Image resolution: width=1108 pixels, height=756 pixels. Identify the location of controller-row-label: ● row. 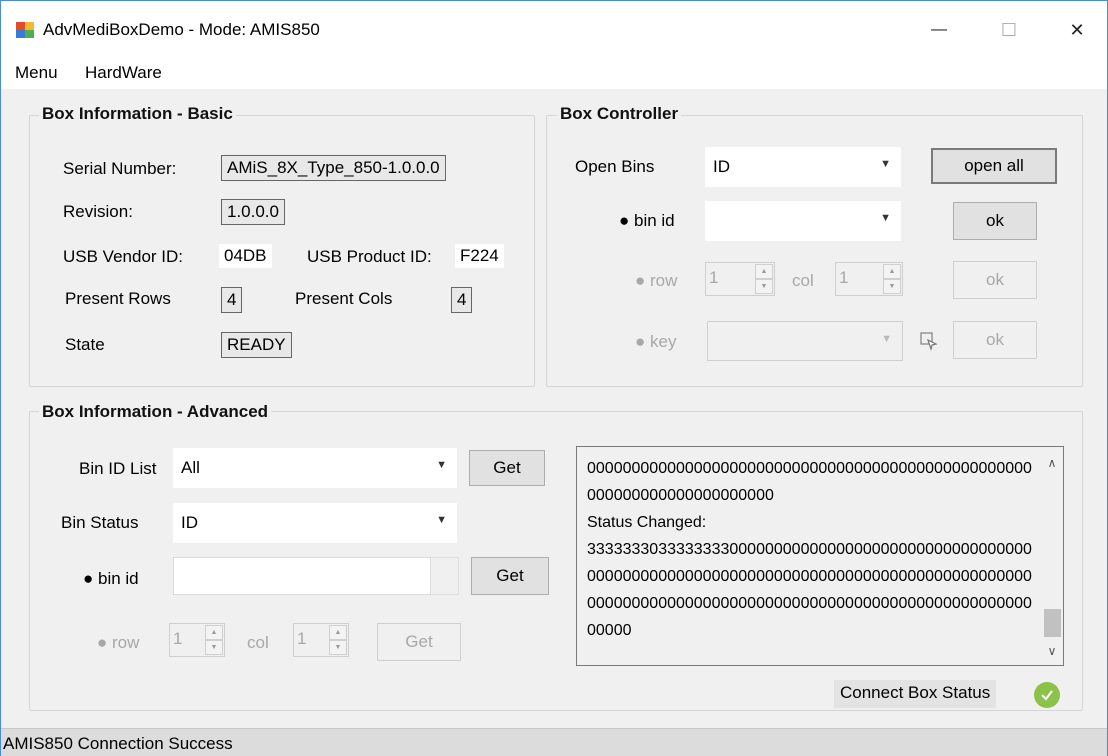
(656, 280).